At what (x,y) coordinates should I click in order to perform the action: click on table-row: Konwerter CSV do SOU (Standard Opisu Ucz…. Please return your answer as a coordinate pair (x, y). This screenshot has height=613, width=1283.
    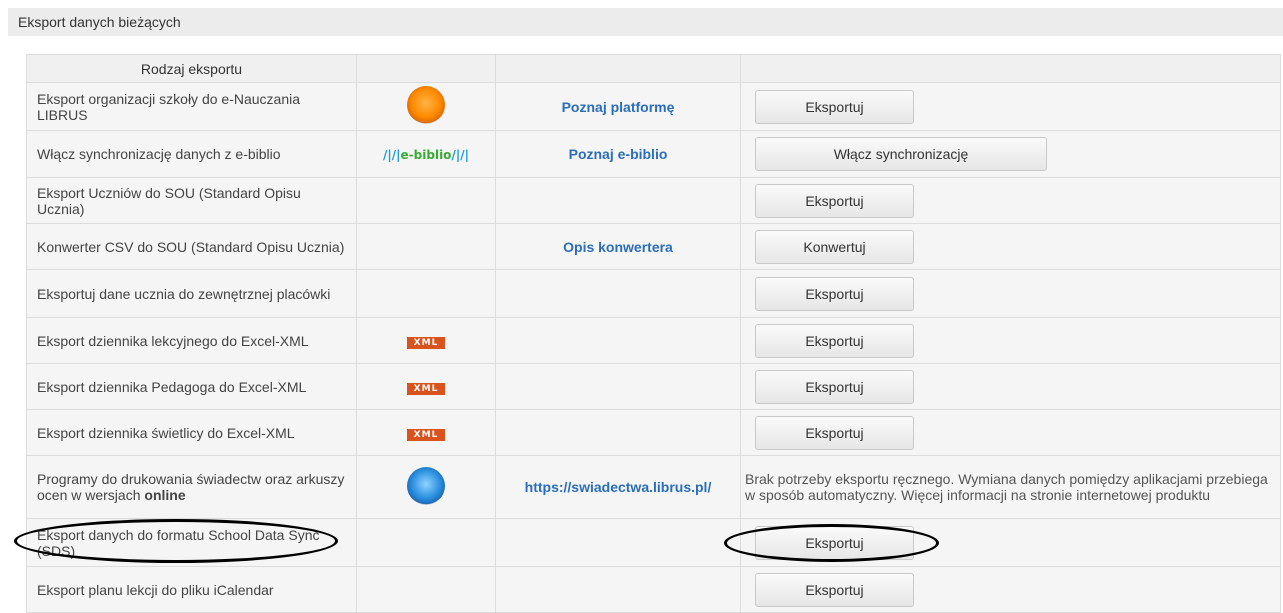
    Looking at the image, I should click on (653, 246).